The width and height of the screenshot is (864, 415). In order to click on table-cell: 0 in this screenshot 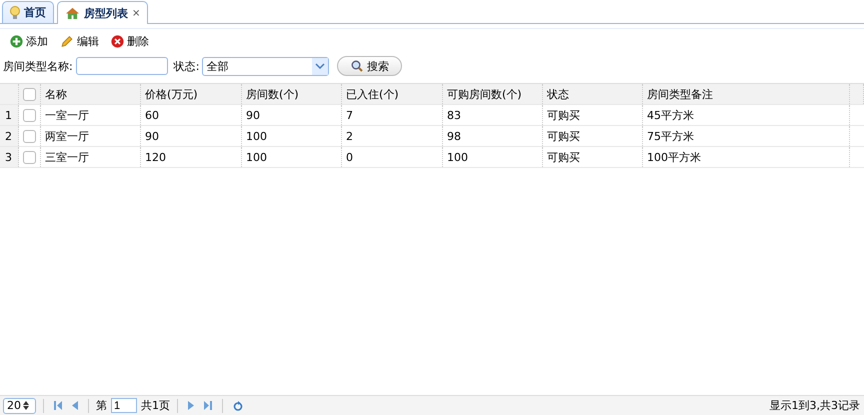, I will do `click(392, 157)`.